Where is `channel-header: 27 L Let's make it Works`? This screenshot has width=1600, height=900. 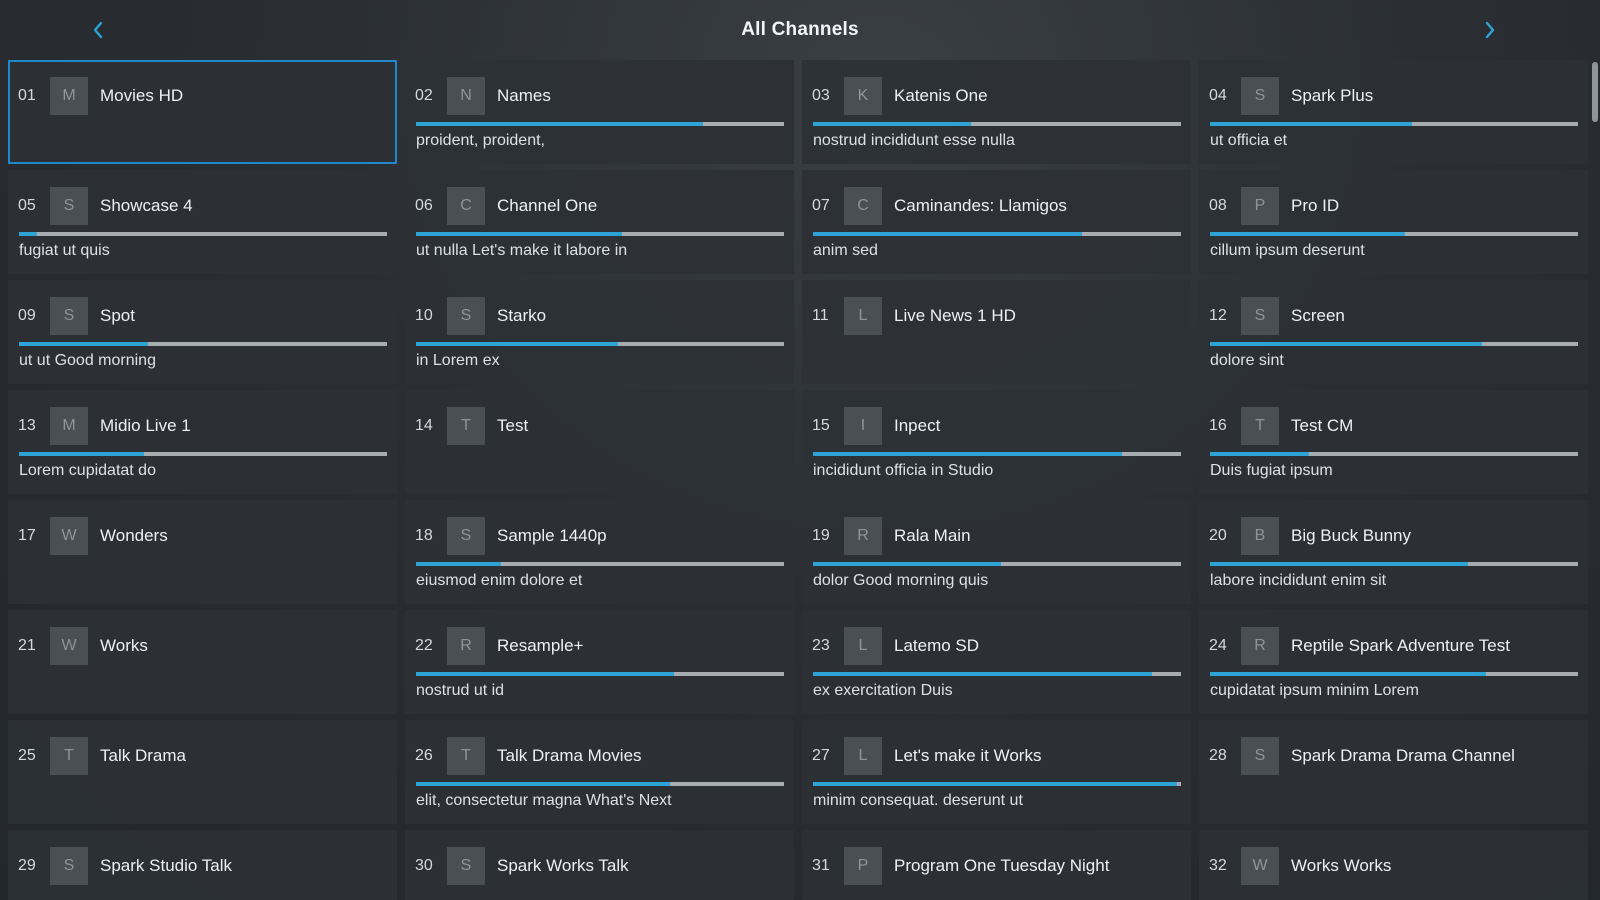 channel-header: 27 L Let's make it Works is located at coordinates (926, 756).